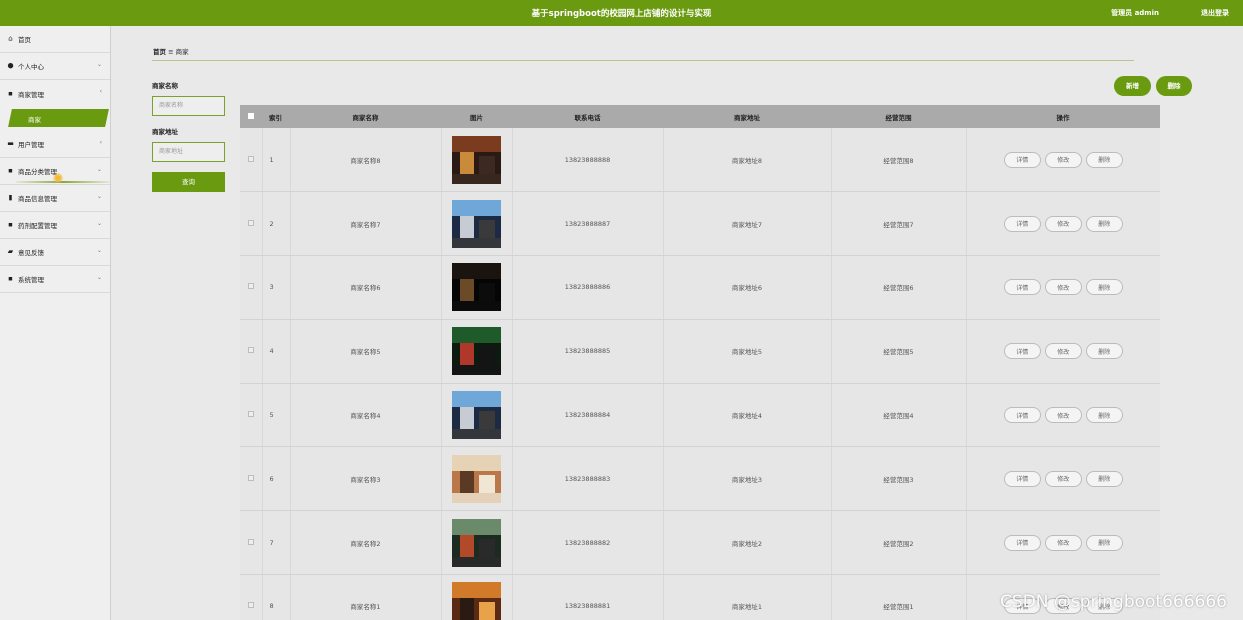 The height and width of the screenshot is (620, 1243). What do you see at coordinates (55, 119) in the screenshot?
I see `sidebar-subitem-merchant: 商家` at bounding box center [55, 119].